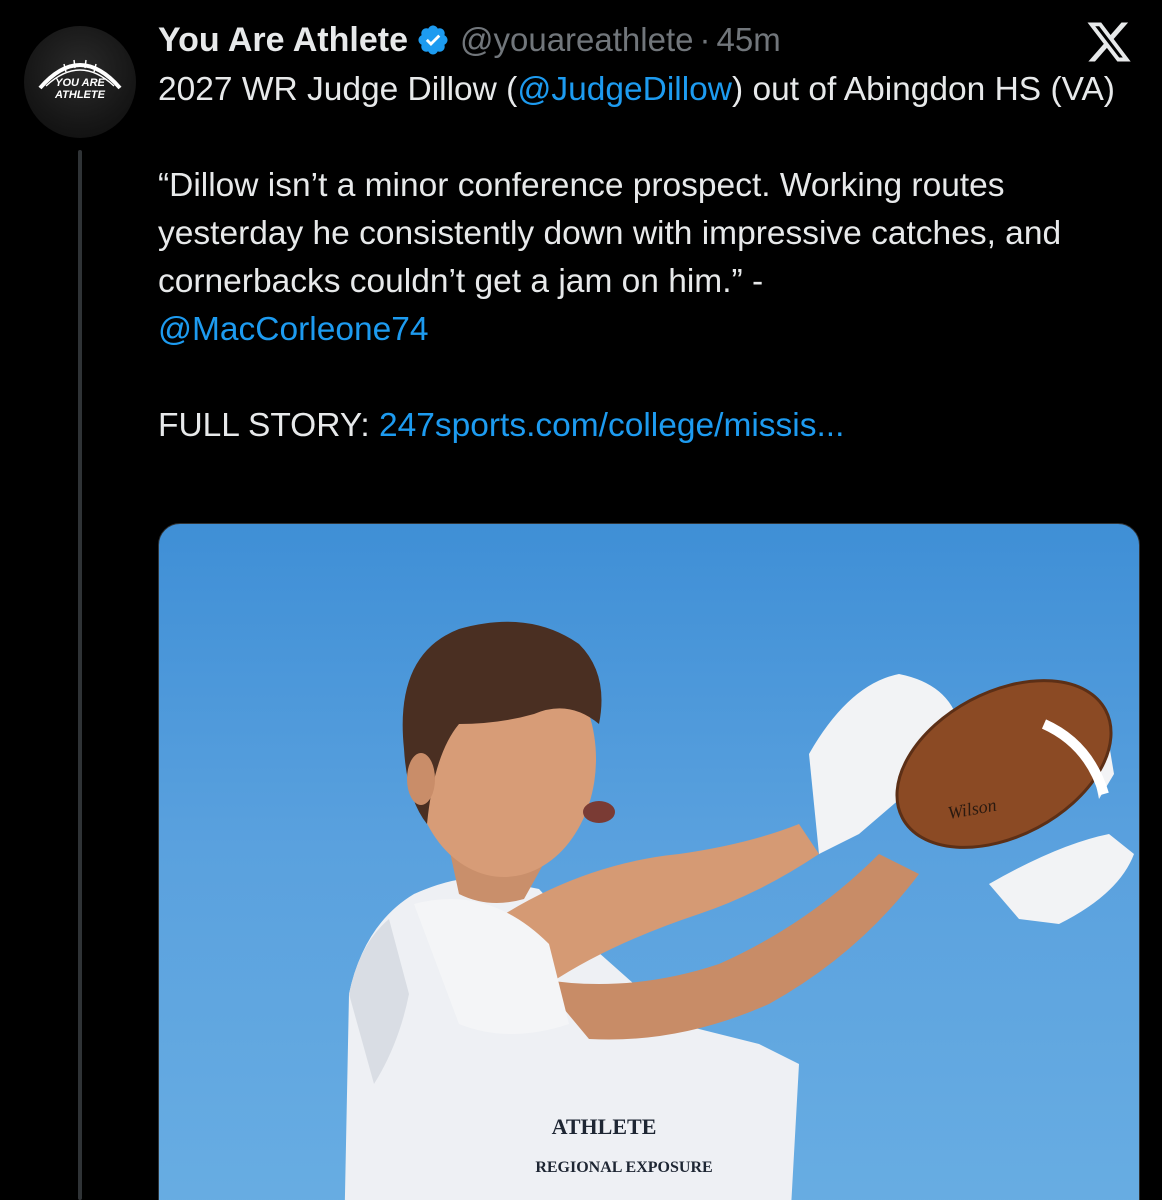 The width and height of the screenshot is (1162, 1200). What do you see at coordinates (283, 40) in the screenshot?
I see `author-display-name: You Are Athlete` at bounding box center [283, 40].